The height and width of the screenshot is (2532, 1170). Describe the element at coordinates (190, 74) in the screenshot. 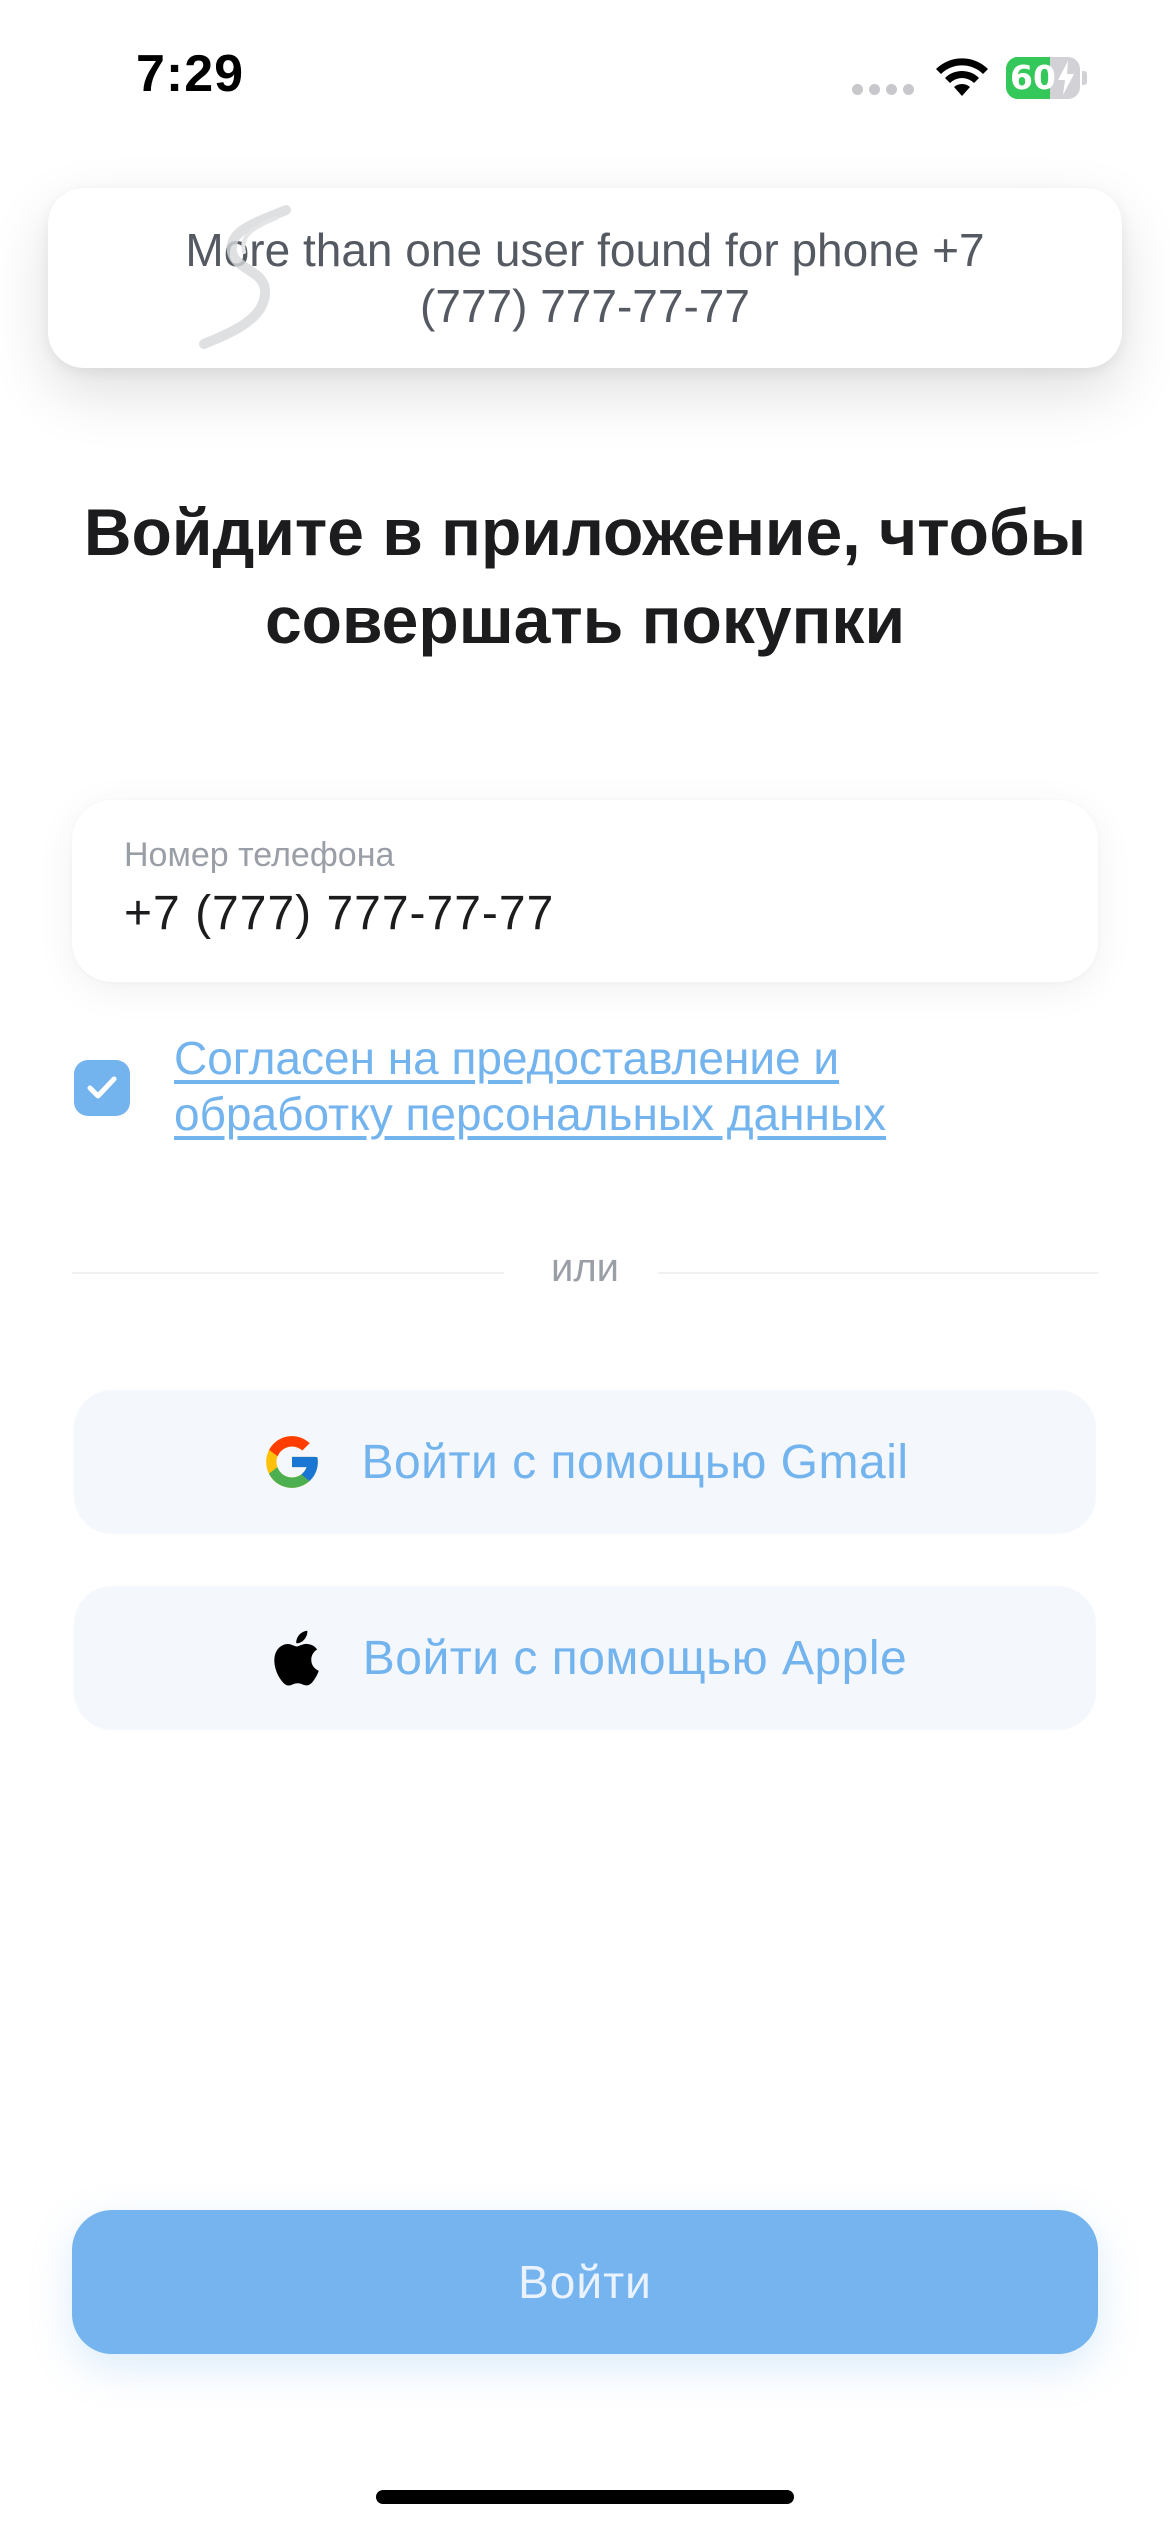

I see `status-time: 7:29` at that location.